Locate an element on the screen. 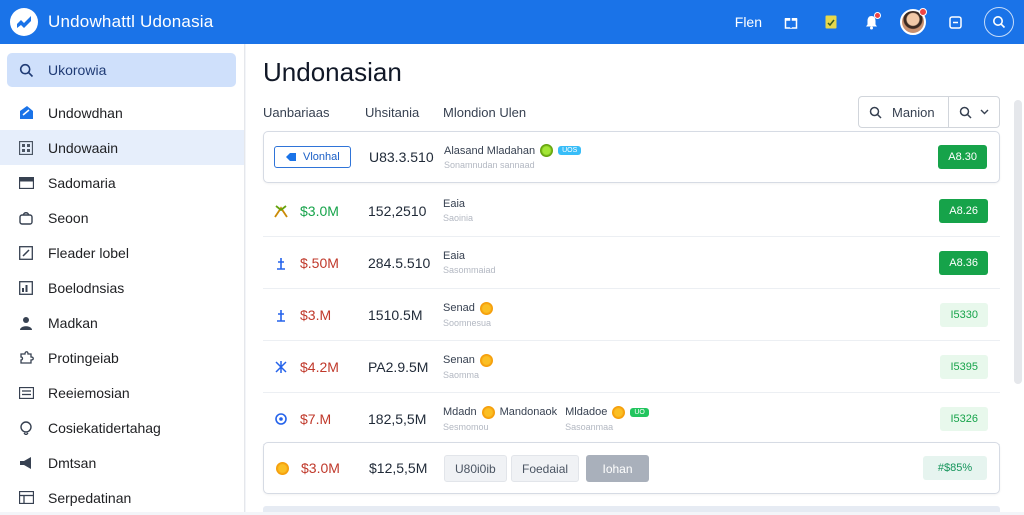 The height and width of the screenshot is (515, 1024). megaphone-icon is located at coordinates (26, 463).